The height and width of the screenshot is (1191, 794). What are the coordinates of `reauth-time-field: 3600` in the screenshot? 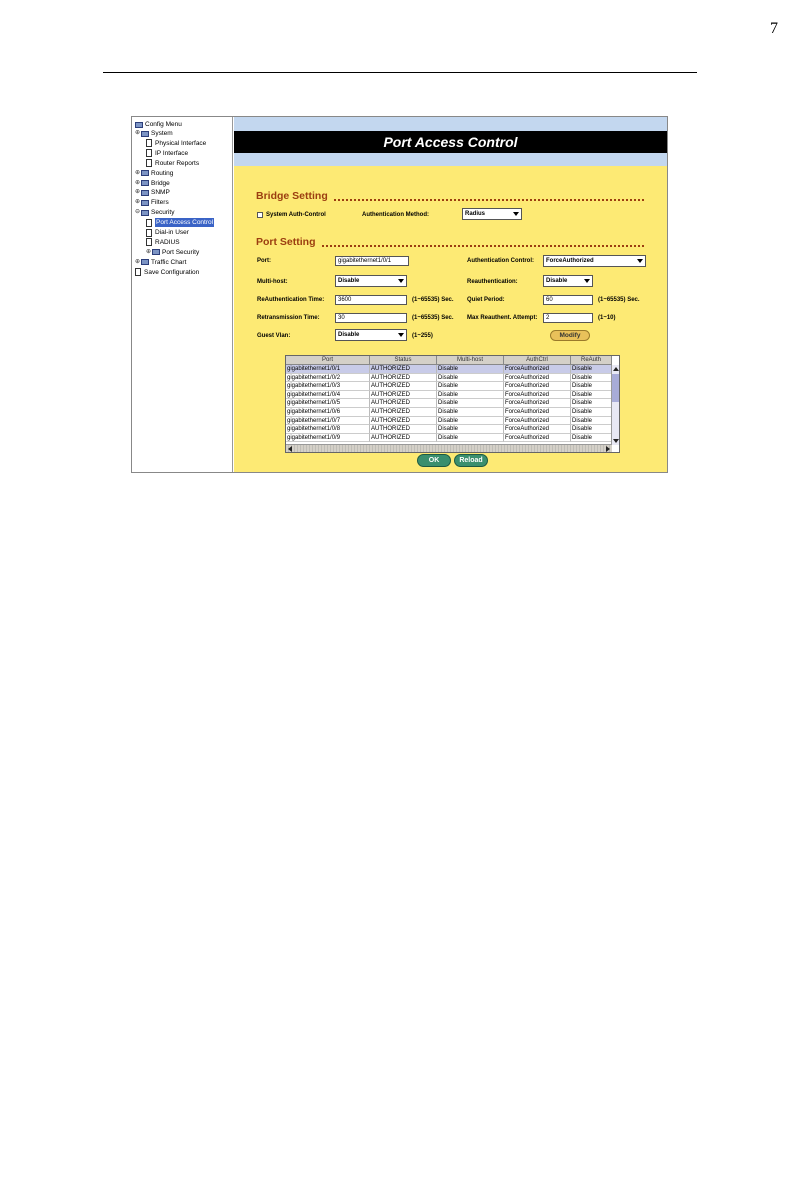 It's located at (371, 300).